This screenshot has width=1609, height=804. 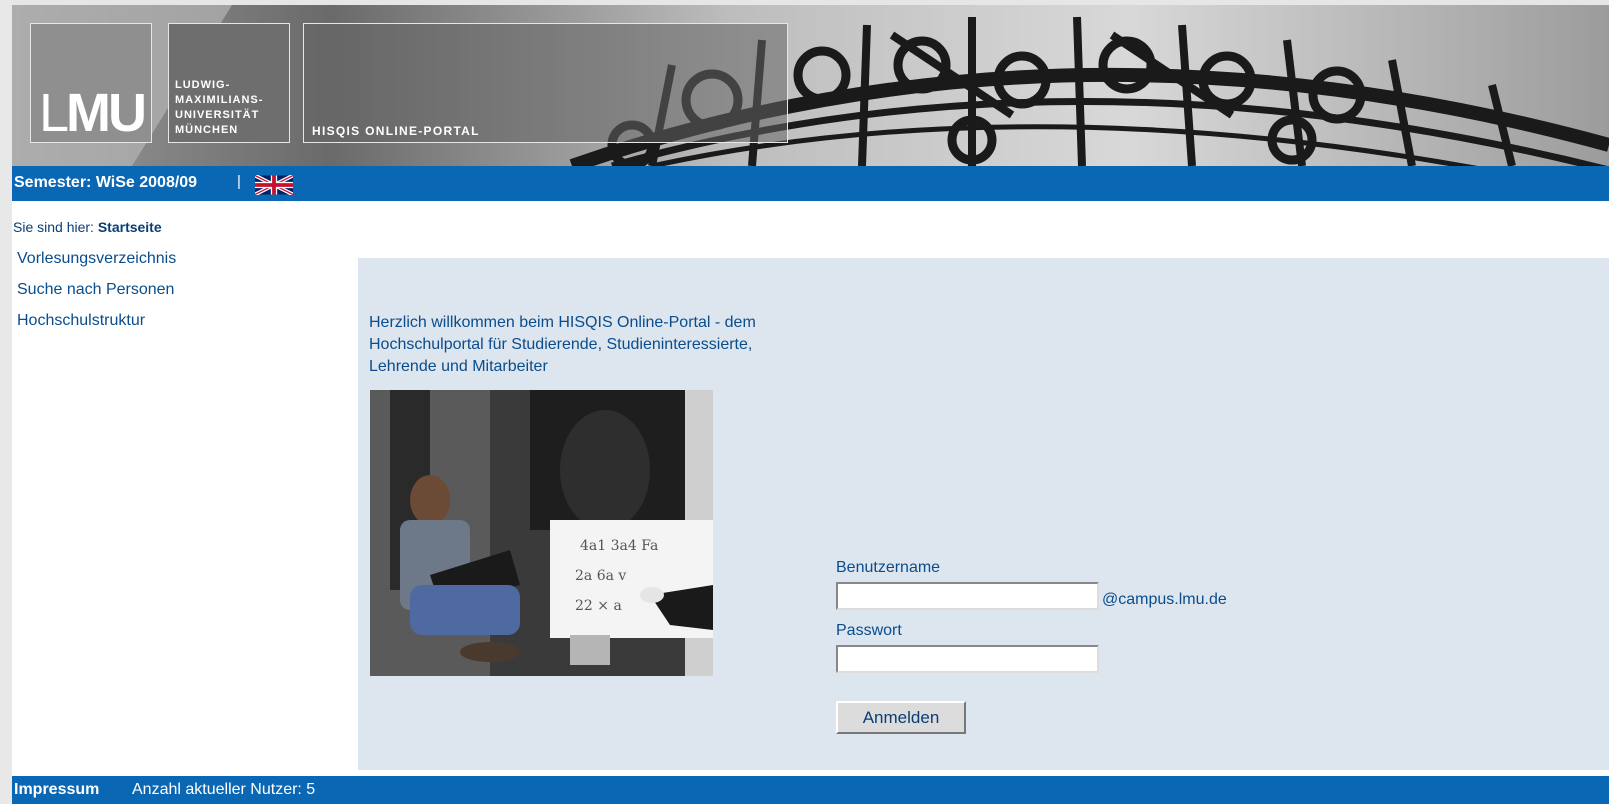 What do you see at coordinates (274, 185) in the screenshot?
I see `uk-flag-icon` at bounding box center [274, 185].